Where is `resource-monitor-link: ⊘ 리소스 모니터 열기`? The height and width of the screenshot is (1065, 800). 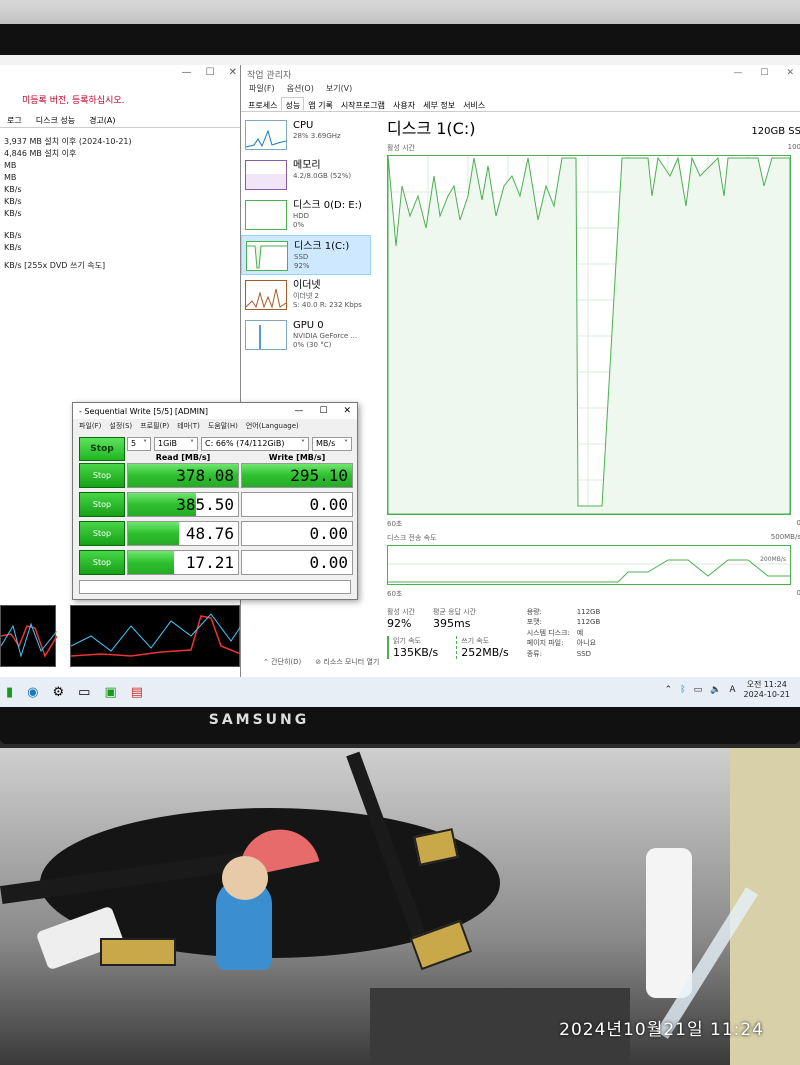 resource-monitor-link: ⊘ 리소스 모니터 열기 is located at coordinates (347, 662).